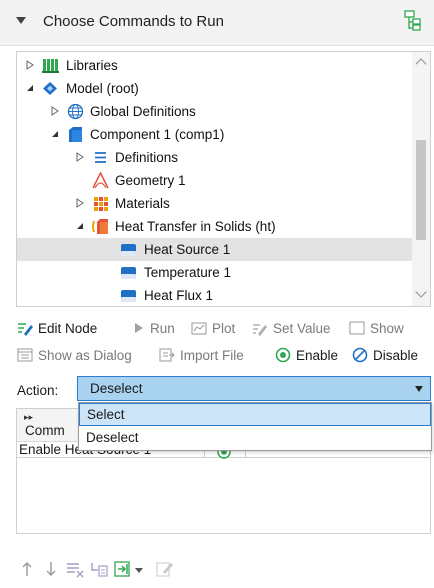  What do you see at coordinates (75, 111) in the screenshot?
I see `globe-icon` at bounding box center [75, 111].